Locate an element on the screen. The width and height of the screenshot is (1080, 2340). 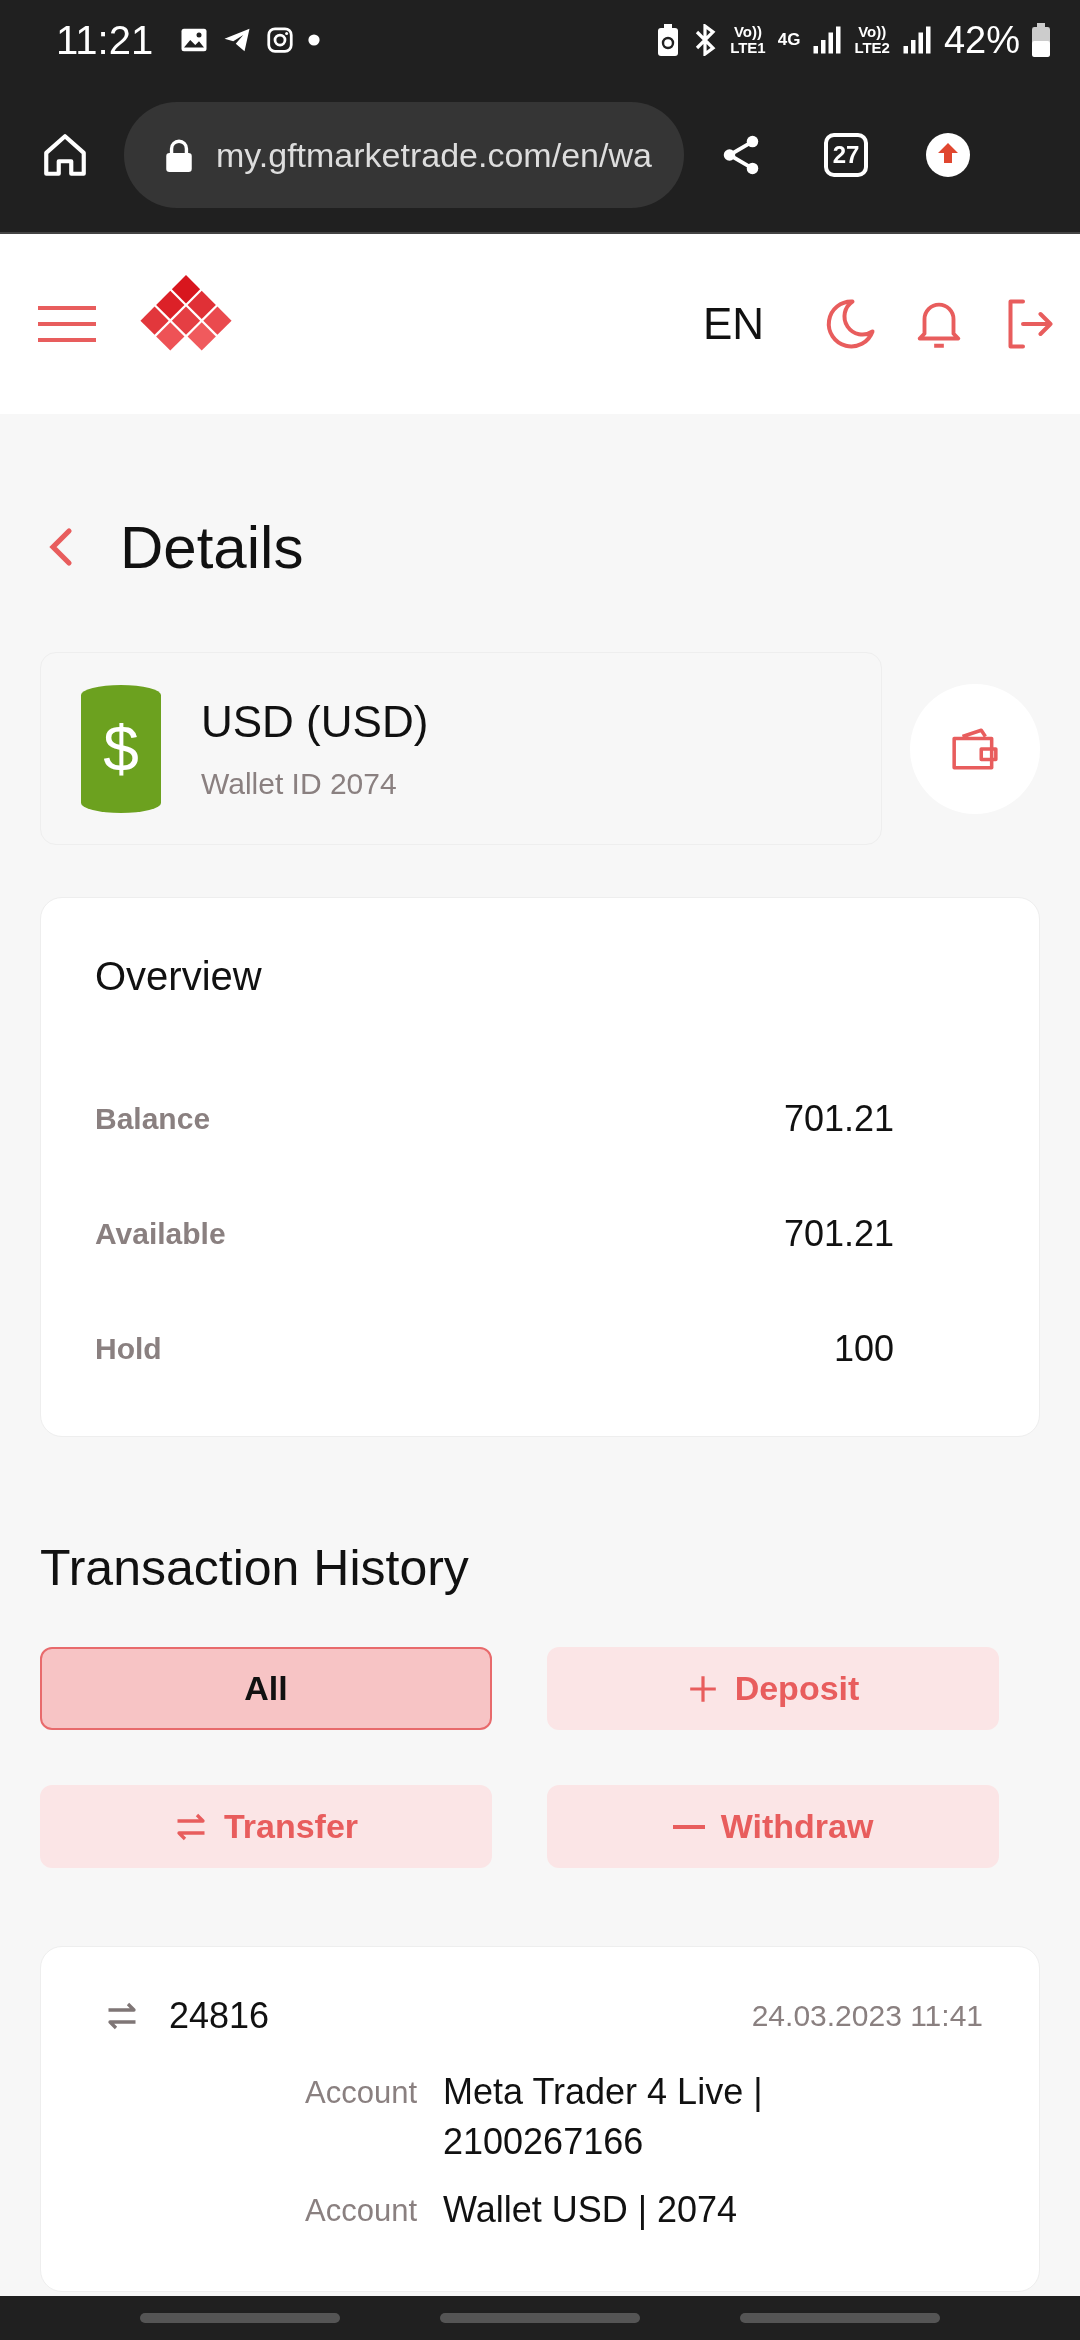
address-bar: my.gftmarketrade.com/en/wa is located at coordinates (404, 155).